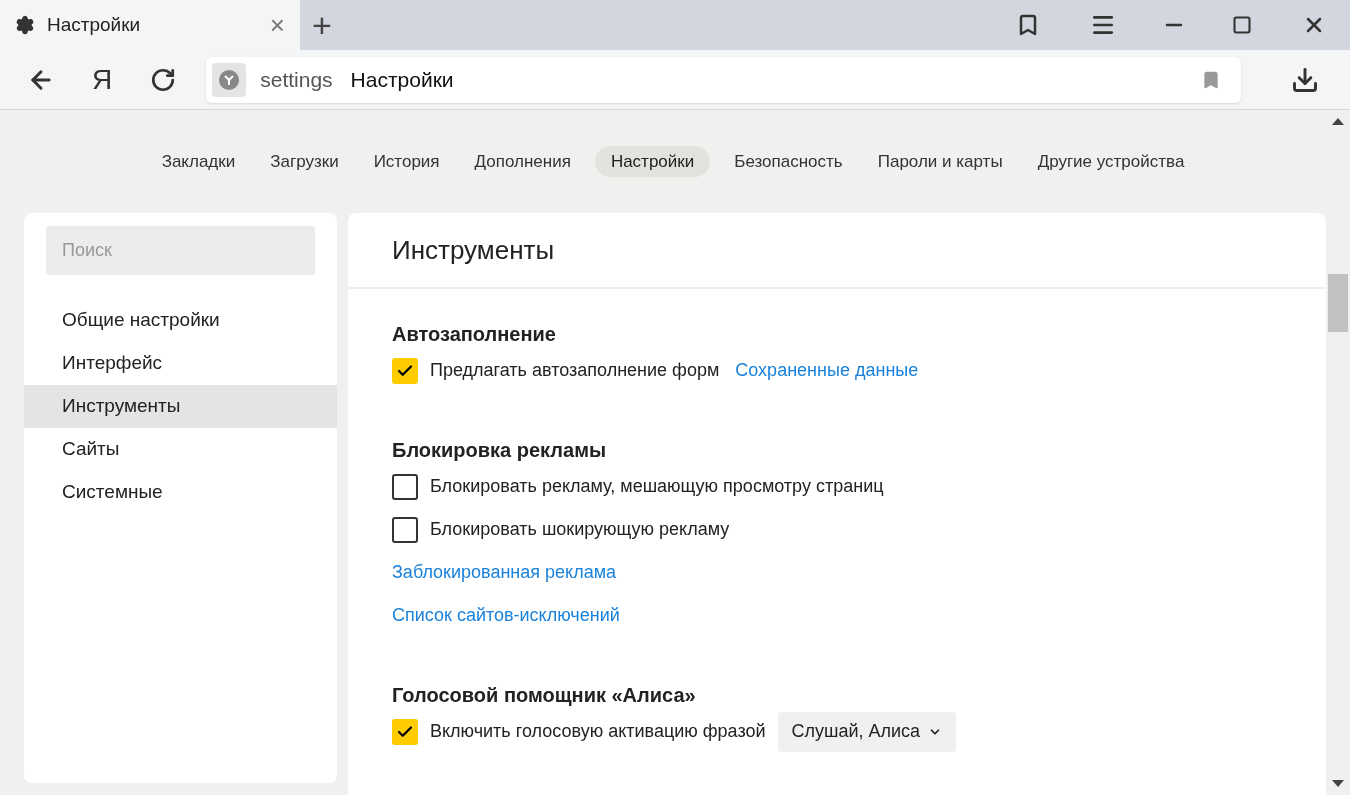 The height and width of the screenshot is (795, 1350). What do you see at coordinates (25, 25) in the screenshot?
I see `gear-icon` at bounding box center [25, 25].